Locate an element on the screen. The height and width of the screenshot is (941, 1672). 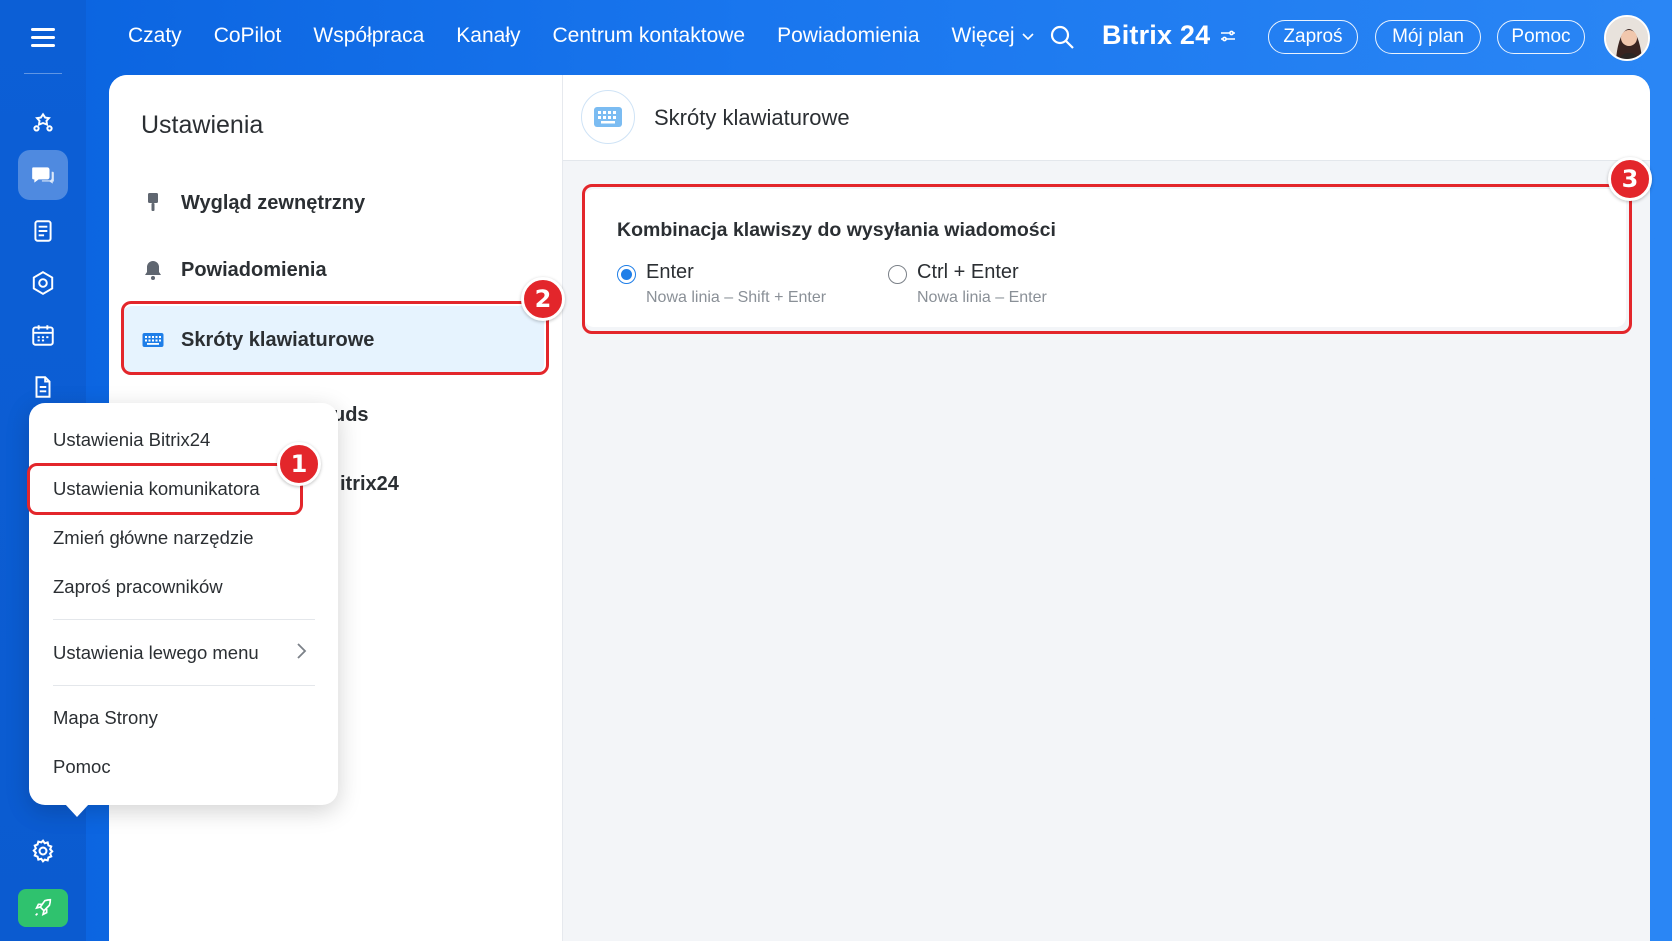
settings-item-peek-1: uds is located at coordinates (351, 415).